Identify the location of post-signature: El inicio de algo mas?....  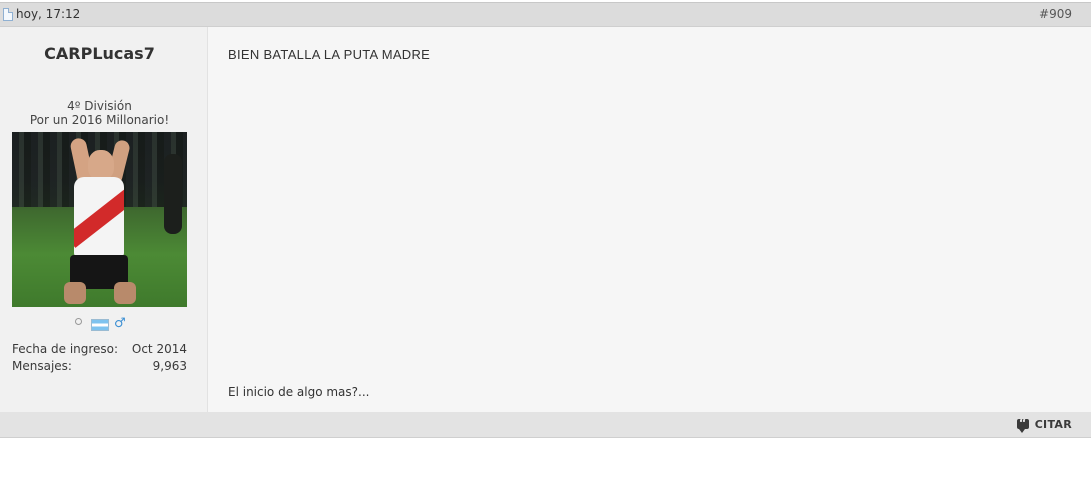
(299, 392).